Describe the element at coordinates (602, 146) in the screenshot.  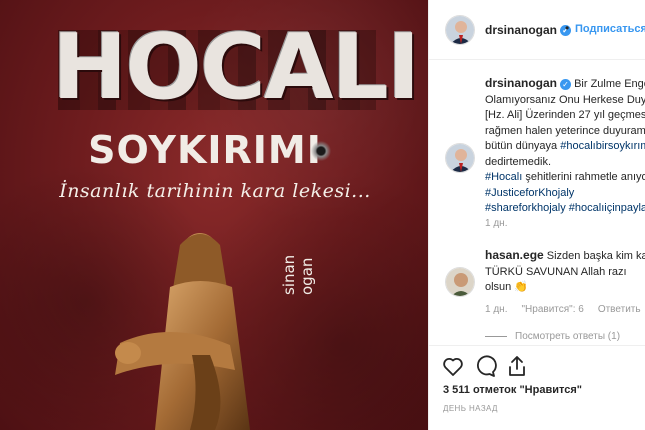
I see `hashtag-link: #hocalıbirsoykırım` at that location.